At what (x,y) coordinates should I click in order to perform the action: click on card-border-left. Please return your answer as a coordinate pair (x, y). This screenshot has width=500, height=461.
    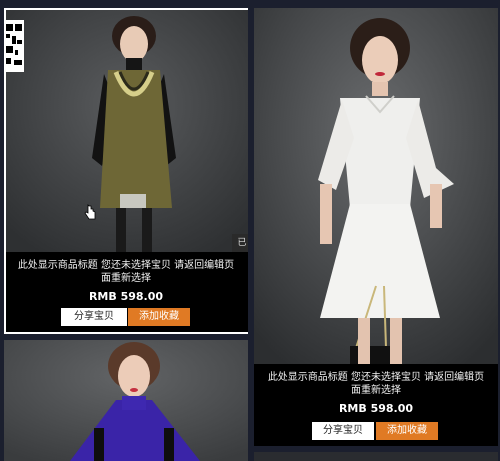
    Looking at the image, I should click on (5, 171).